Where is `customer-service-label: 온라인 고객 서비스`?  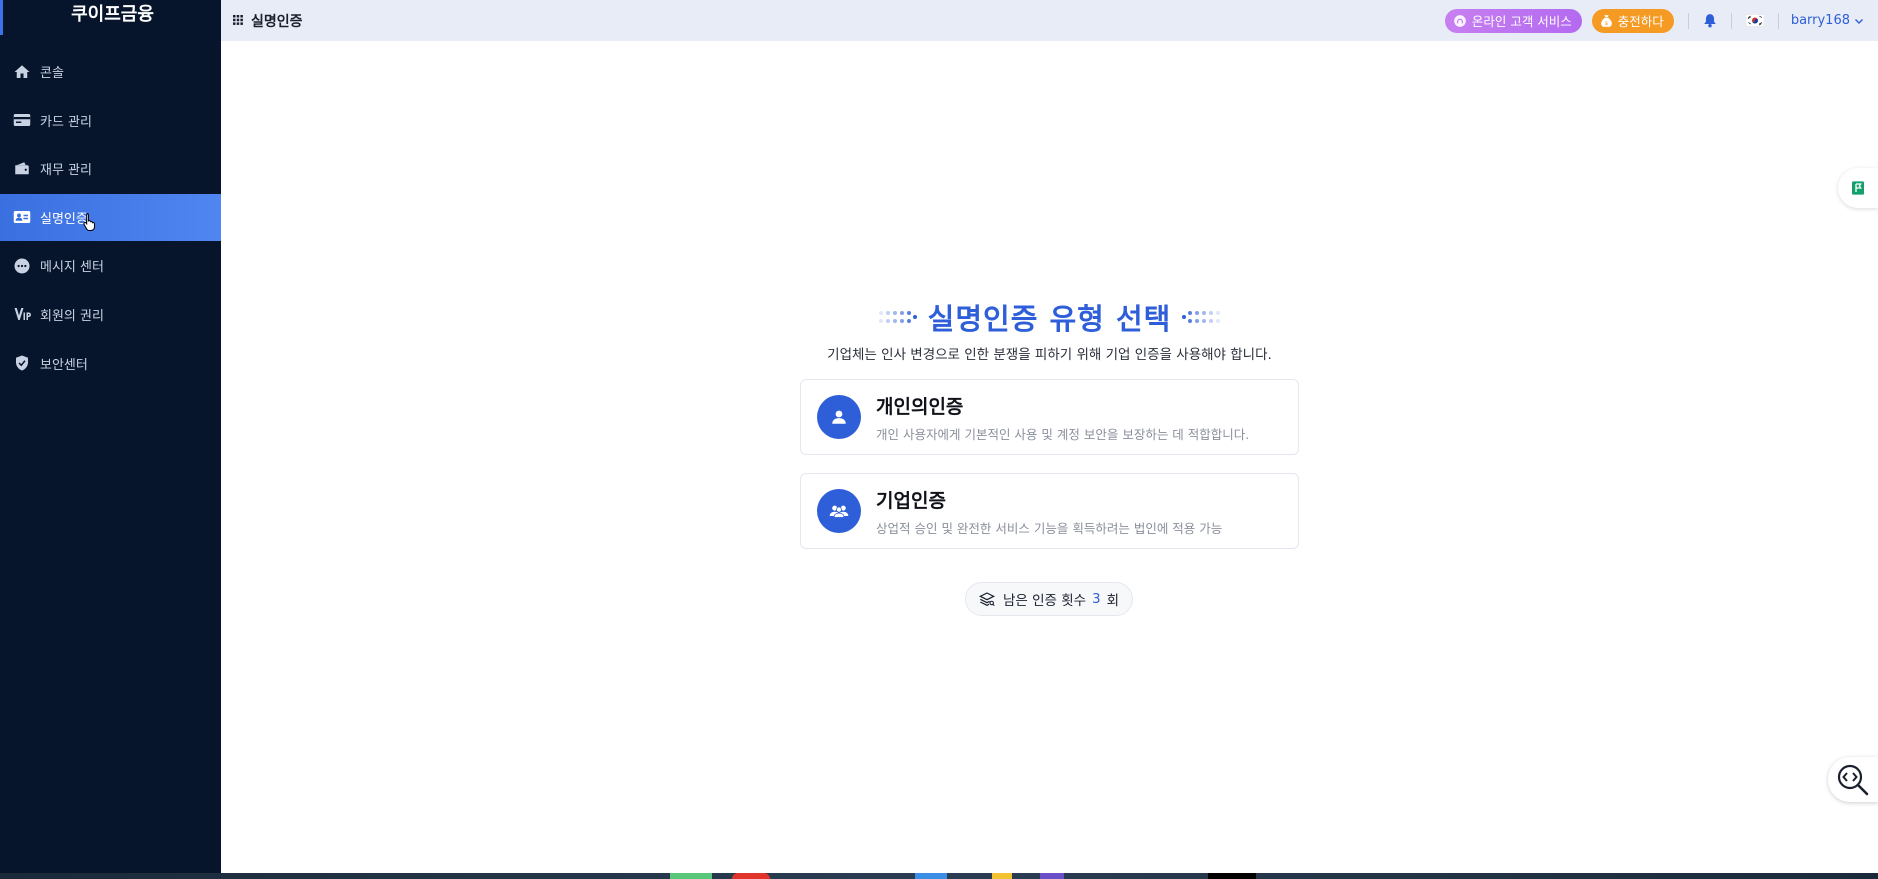
customer-service-label: 온라인 고객 서비스 is located at coordinates (1521, 21).